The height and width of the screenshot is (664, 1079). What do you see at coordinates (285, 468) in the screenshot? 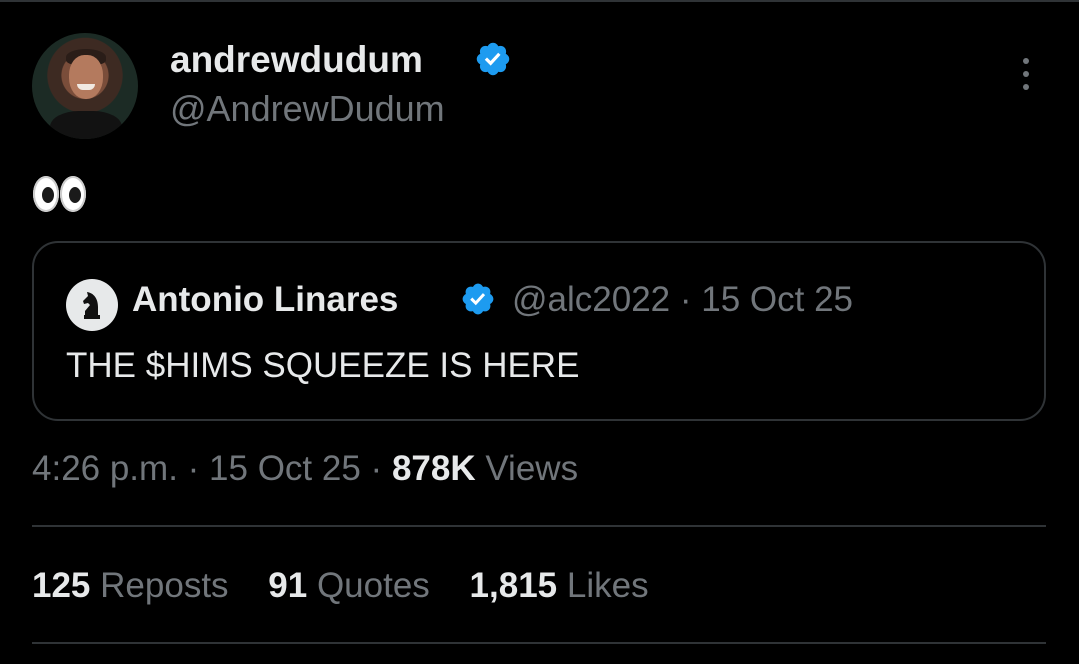
I see `tweet-date: 15 Oct 25` at bounding box center [285, 468].